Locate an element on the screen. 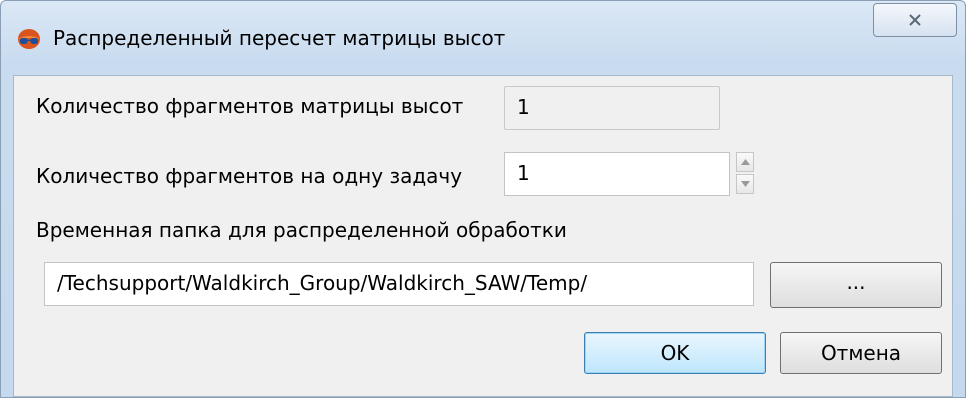 The width and height of the screenshot is (966, 398). cancel-button: Отмена is located at coordinates (861, 353).